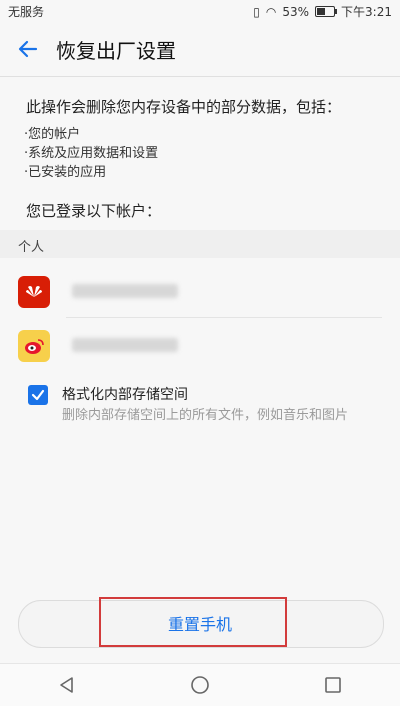  What do you see at coordinates (31, 247) in the screenshot?
I see `section-label: 个人` at bounding box center [31, 247].